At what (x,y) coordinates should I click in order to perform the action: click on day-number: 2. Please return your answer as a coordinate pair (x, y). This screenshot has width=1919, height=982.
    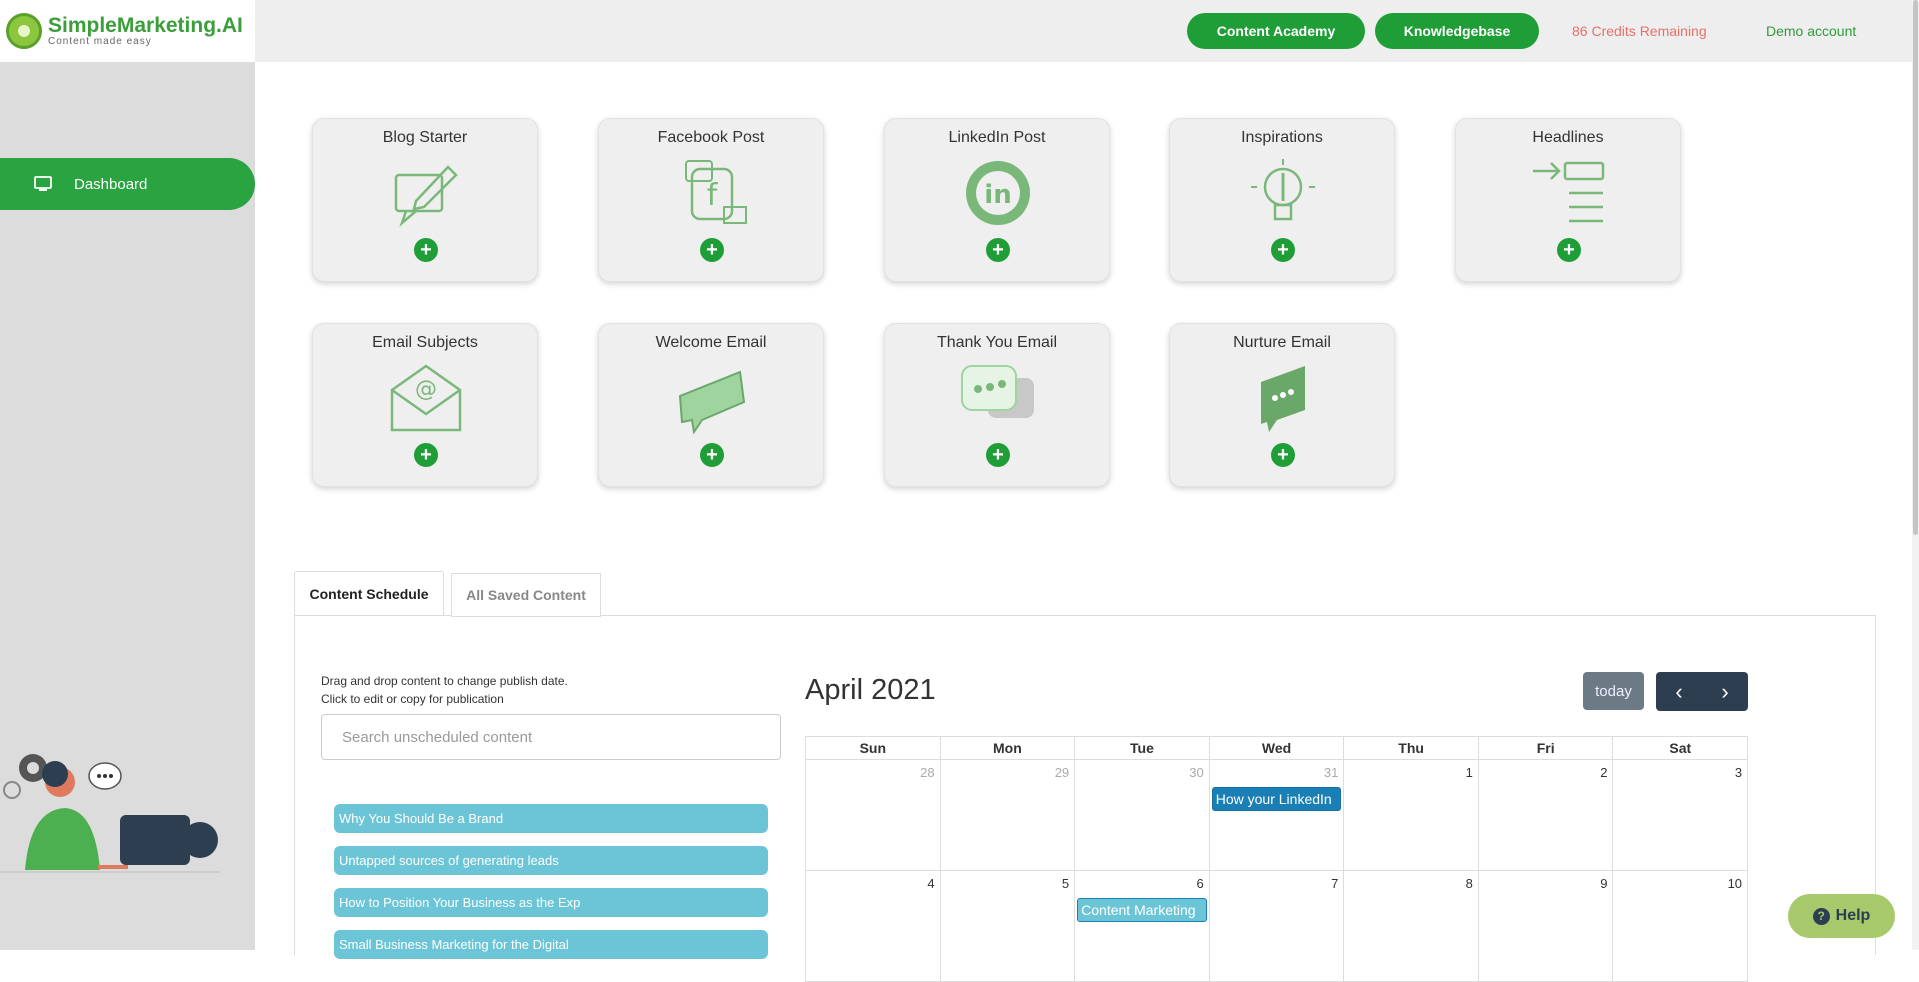
    Looking at the image, I should click on (1604, 772).